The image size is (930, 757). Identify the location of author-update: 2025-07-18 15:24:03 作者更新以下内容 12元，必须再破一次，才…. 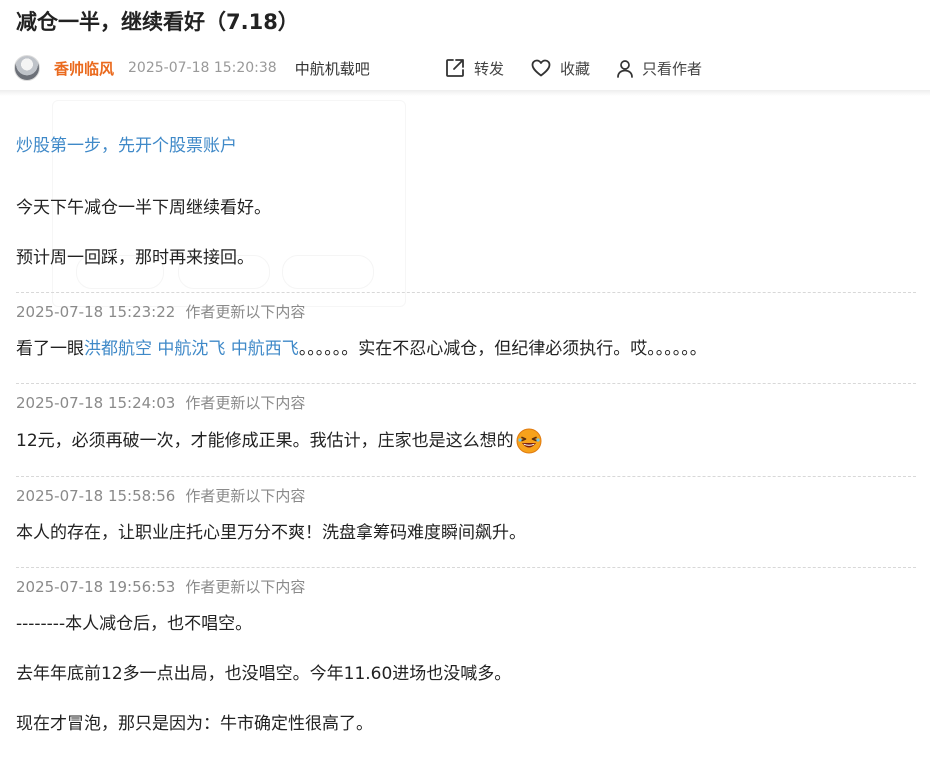
(466, 418).